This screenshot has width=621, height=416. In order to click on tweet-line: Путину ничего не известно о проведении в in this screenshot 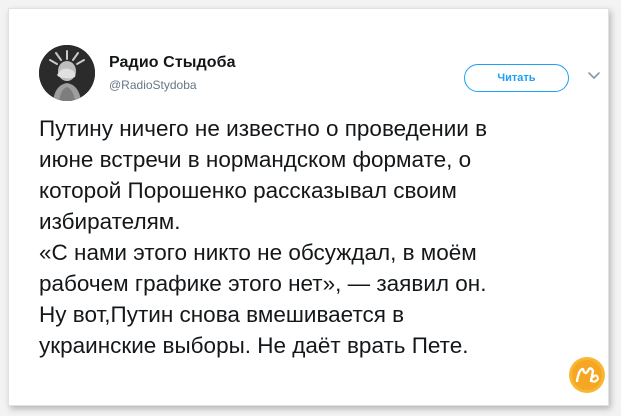, I will do `click(263, 128)`.